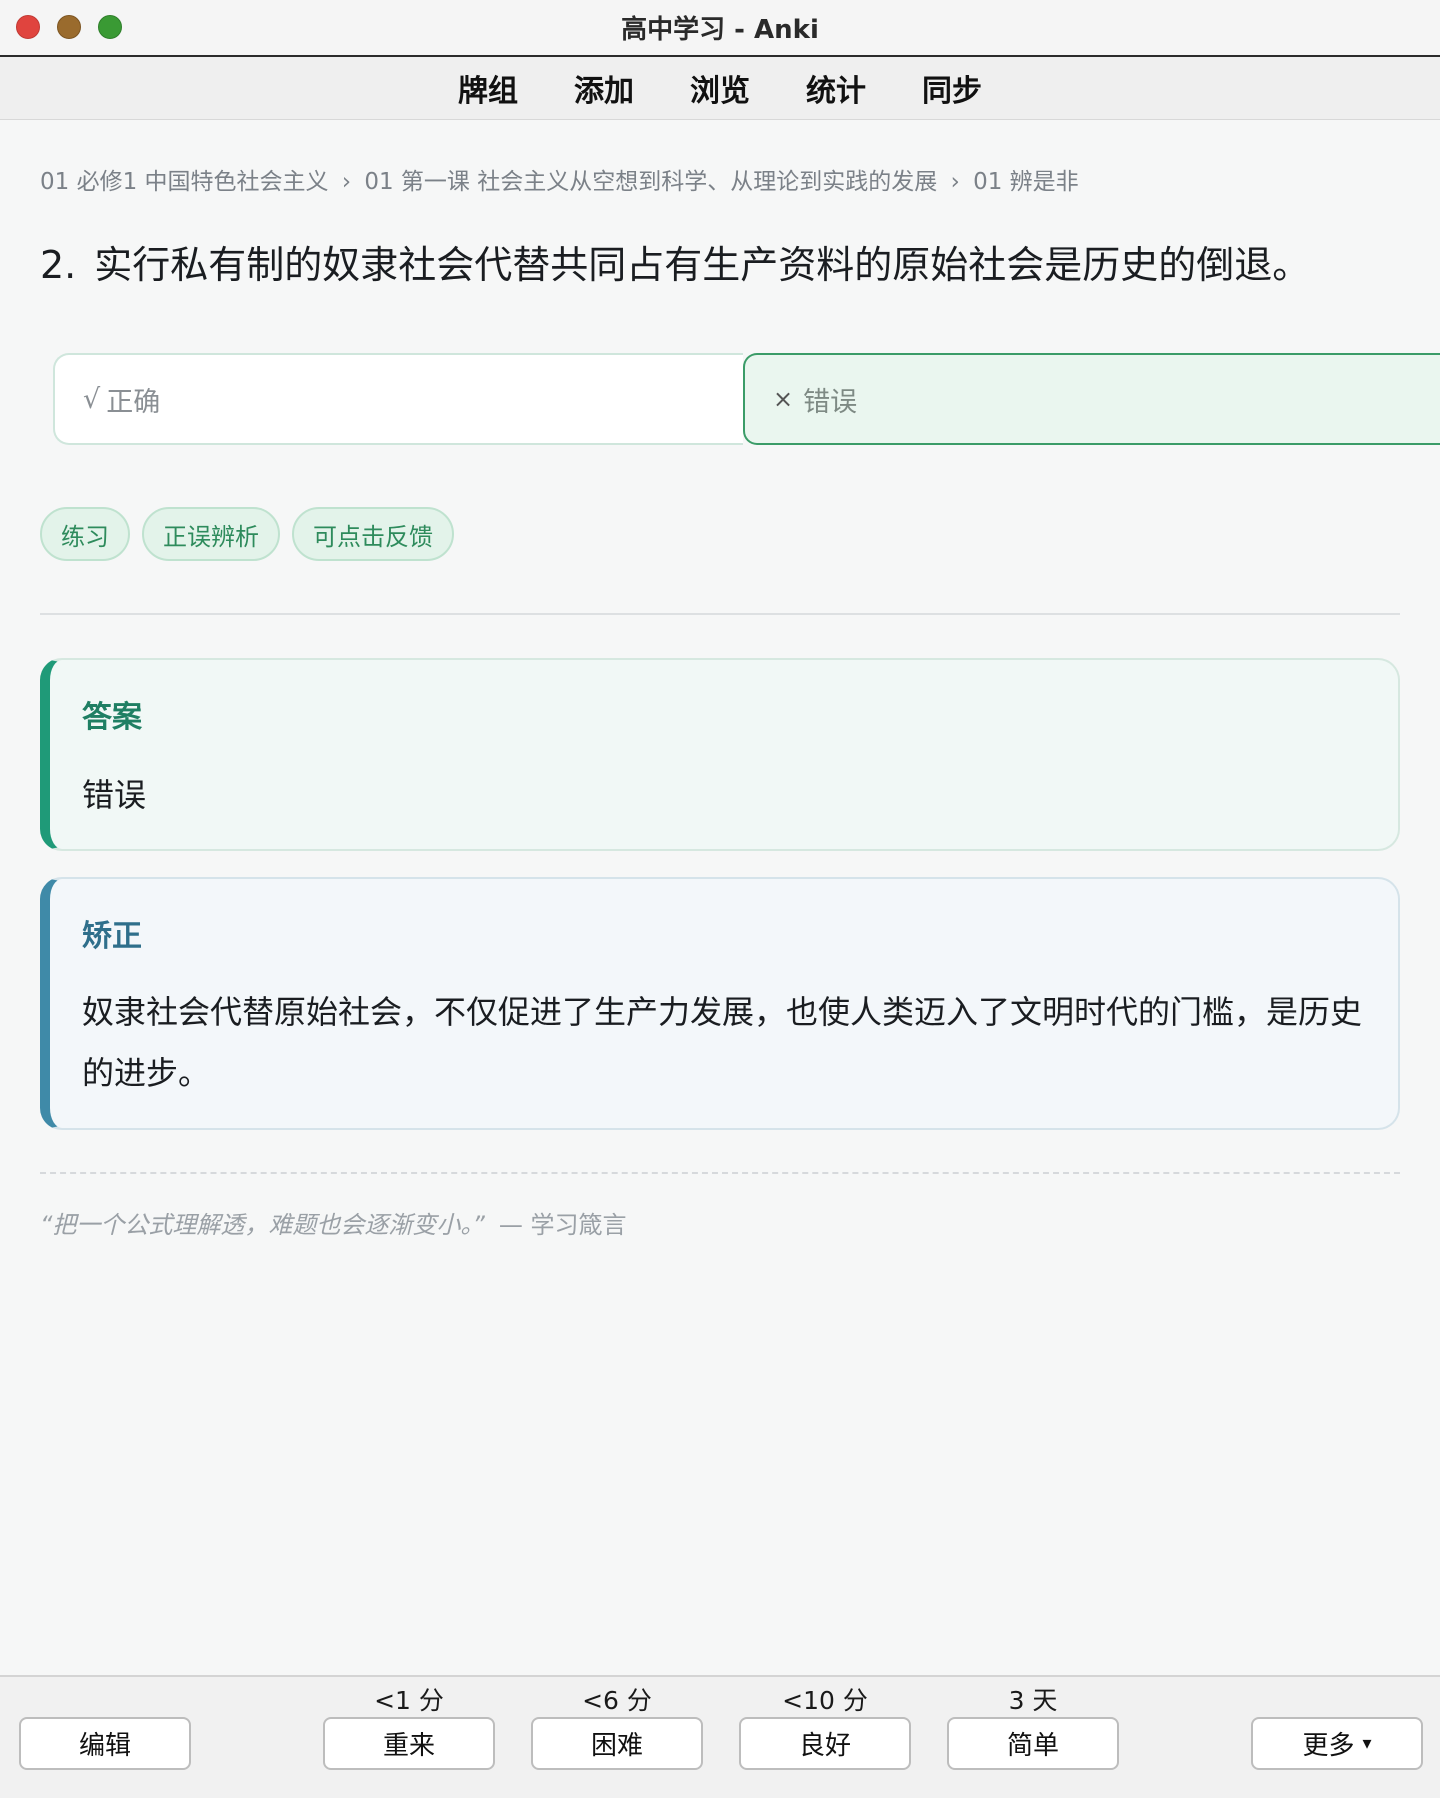  I want to click on answer-card: 答案 错误, so click(720, 754).